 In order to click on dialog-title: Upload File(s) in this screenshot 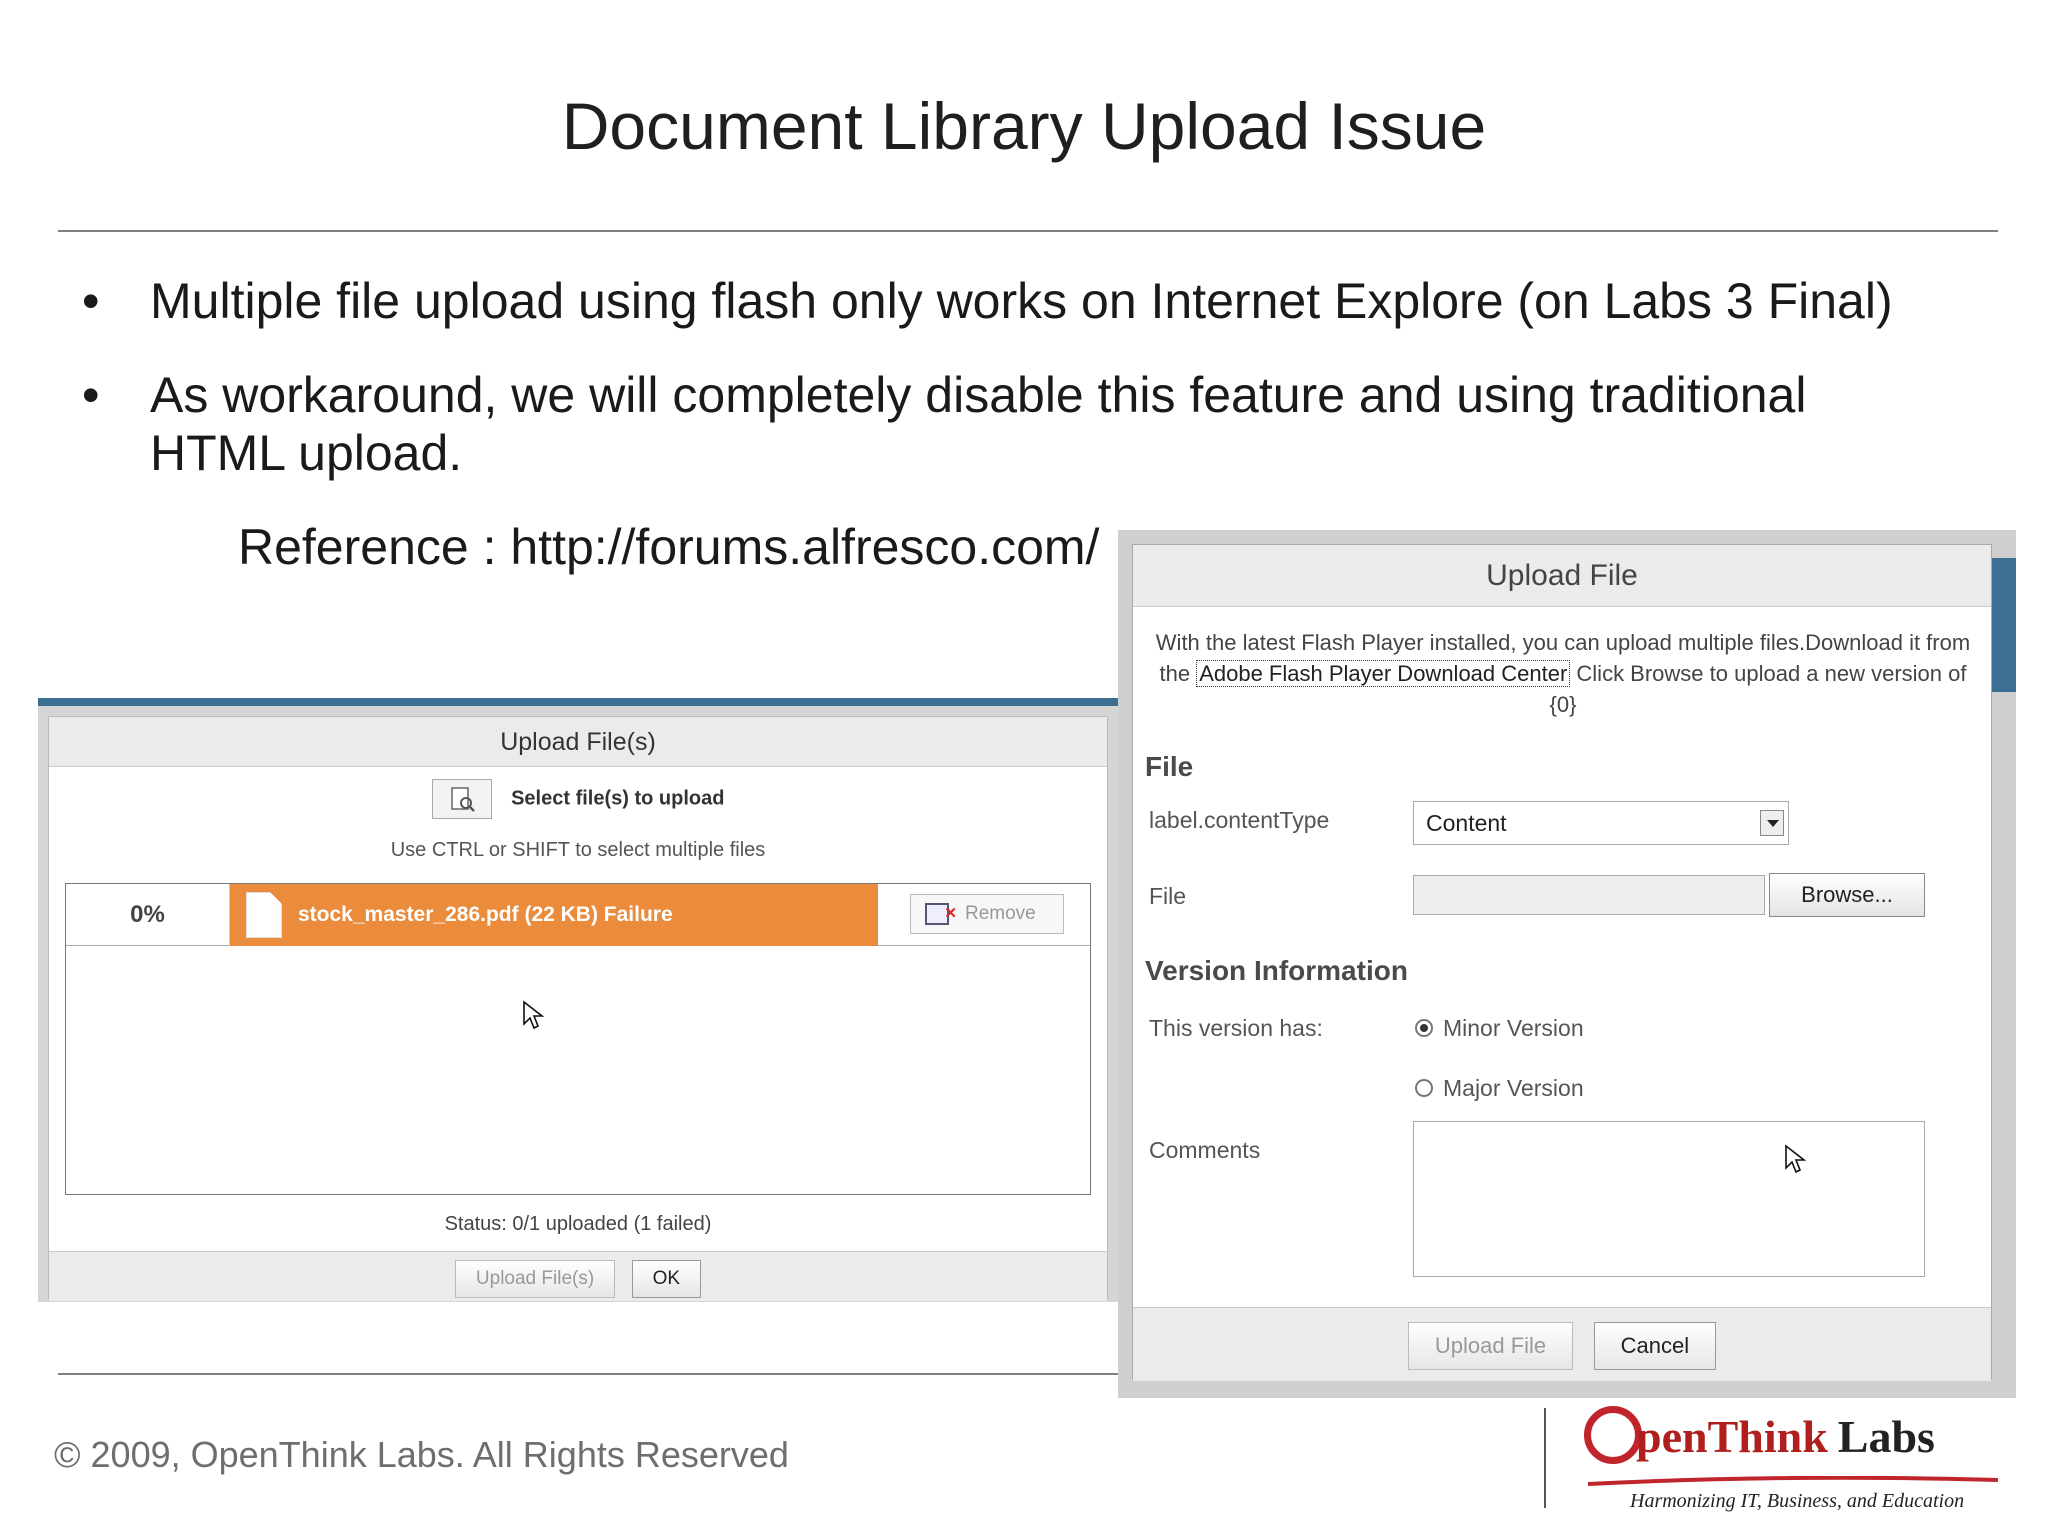, I will do `click(578, 742)`.